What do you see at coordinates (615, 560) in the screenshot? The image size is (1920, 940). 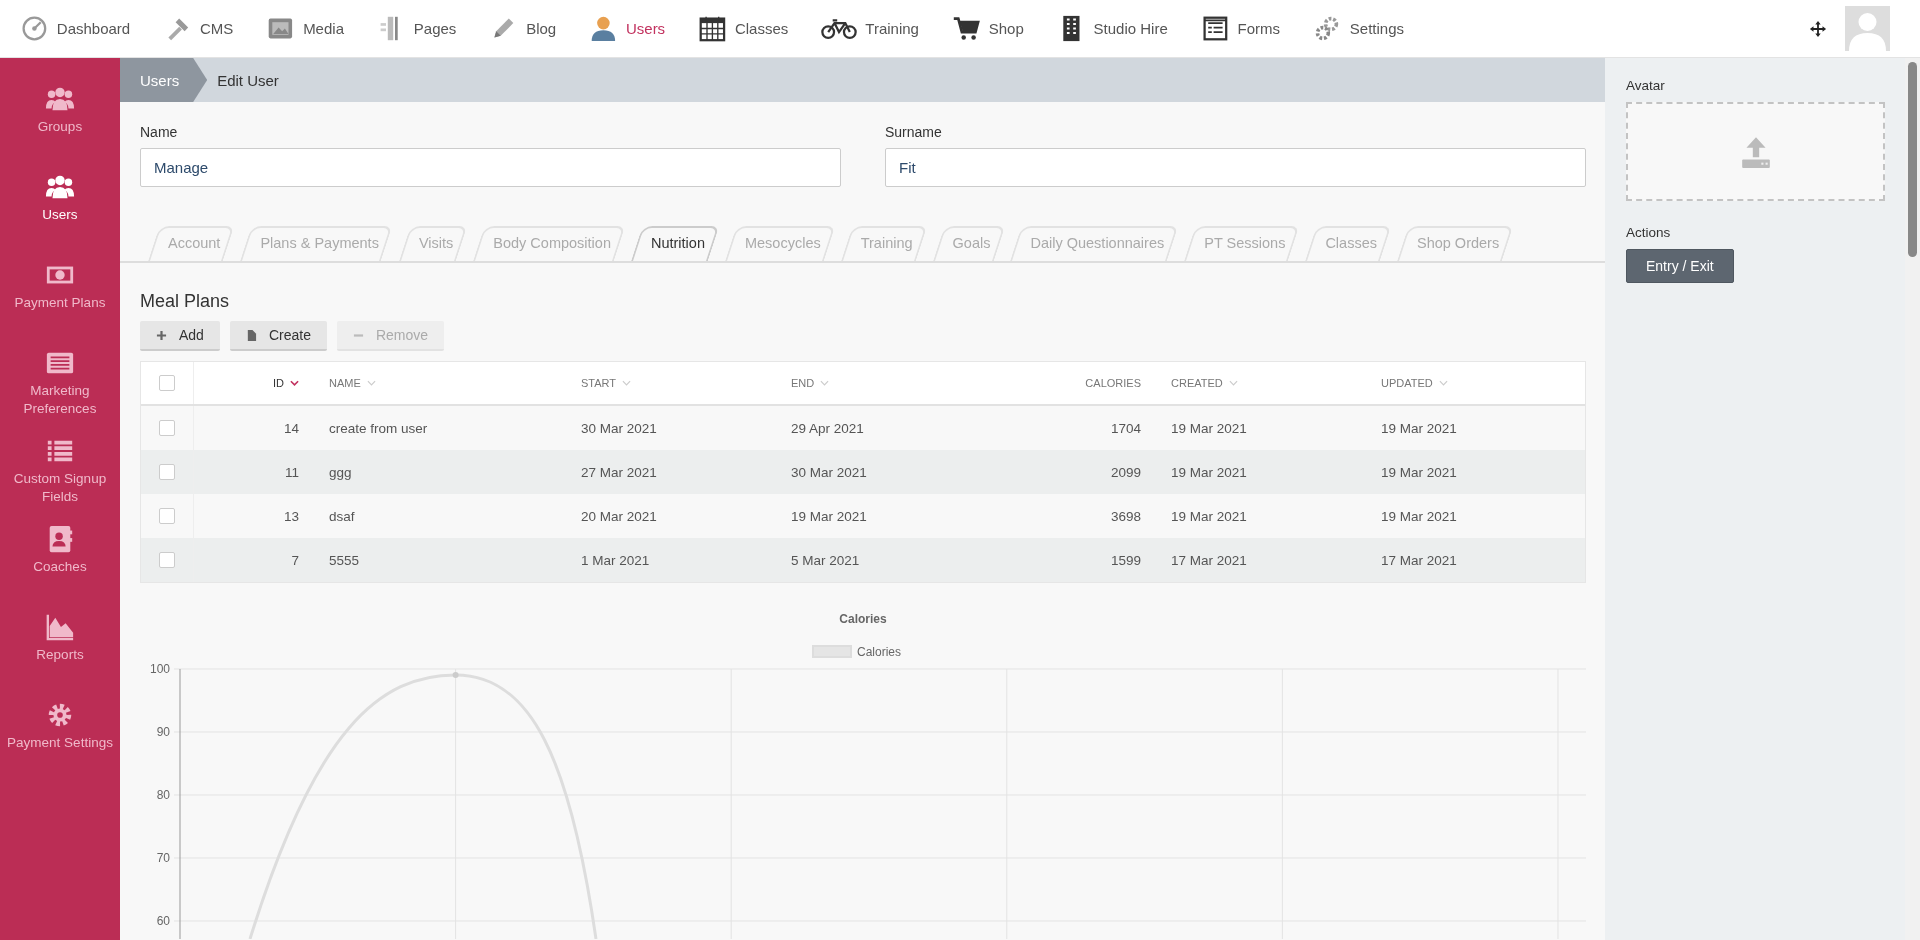 I see `table-cell: 1 Mar 2021` at bounding box center [615, 560].